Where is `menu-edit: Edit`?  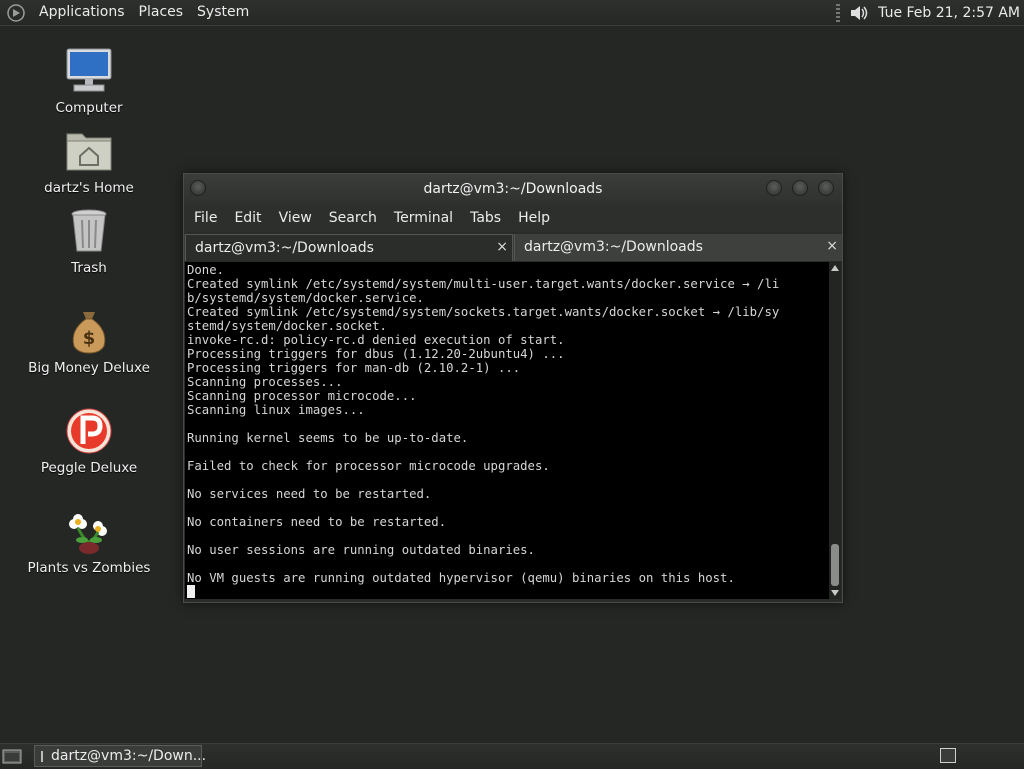 menu-edit: Edit is located at coordinates (247, 218).